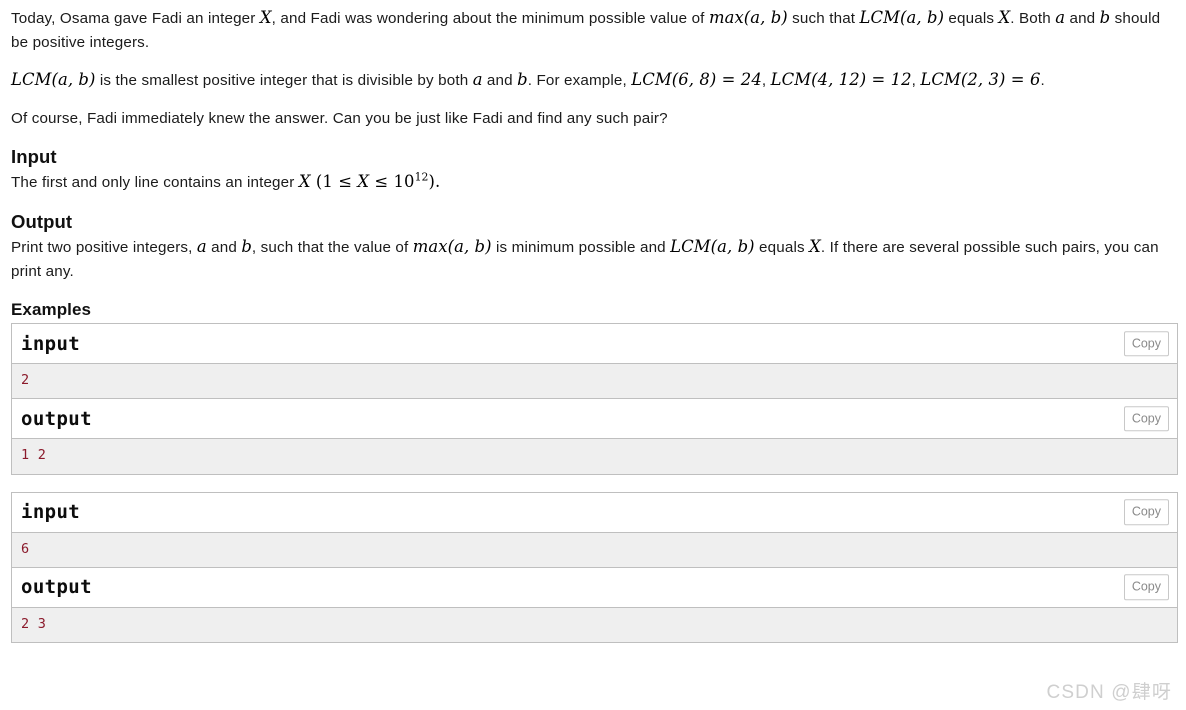 This screenshot has height=710, width=1186. I want to click on output-data: 2 3, so click(594, 625).